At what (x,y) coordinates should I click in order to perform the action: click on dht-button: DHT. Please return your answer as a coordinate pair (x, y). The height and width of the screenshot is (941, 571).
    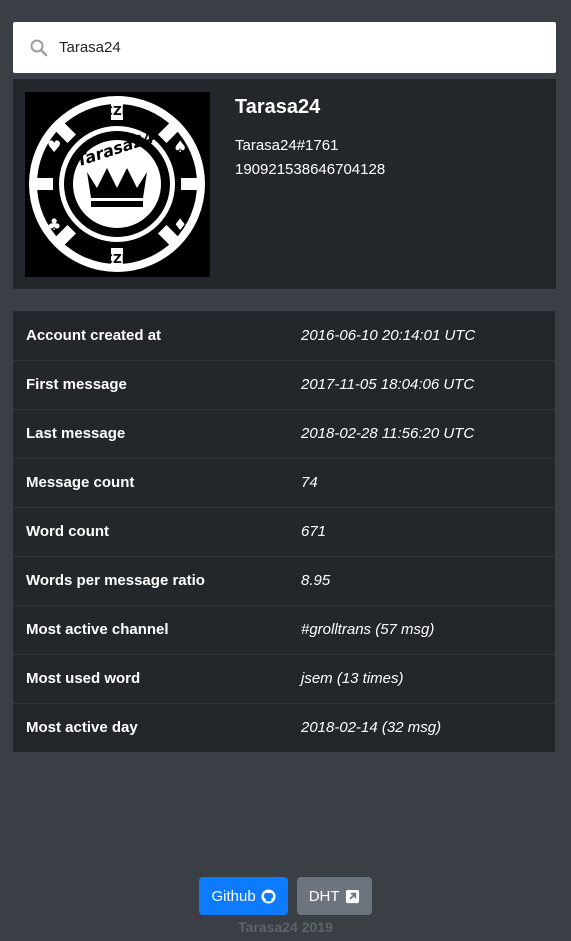
    Looking at the image, I should click on (334, 896).